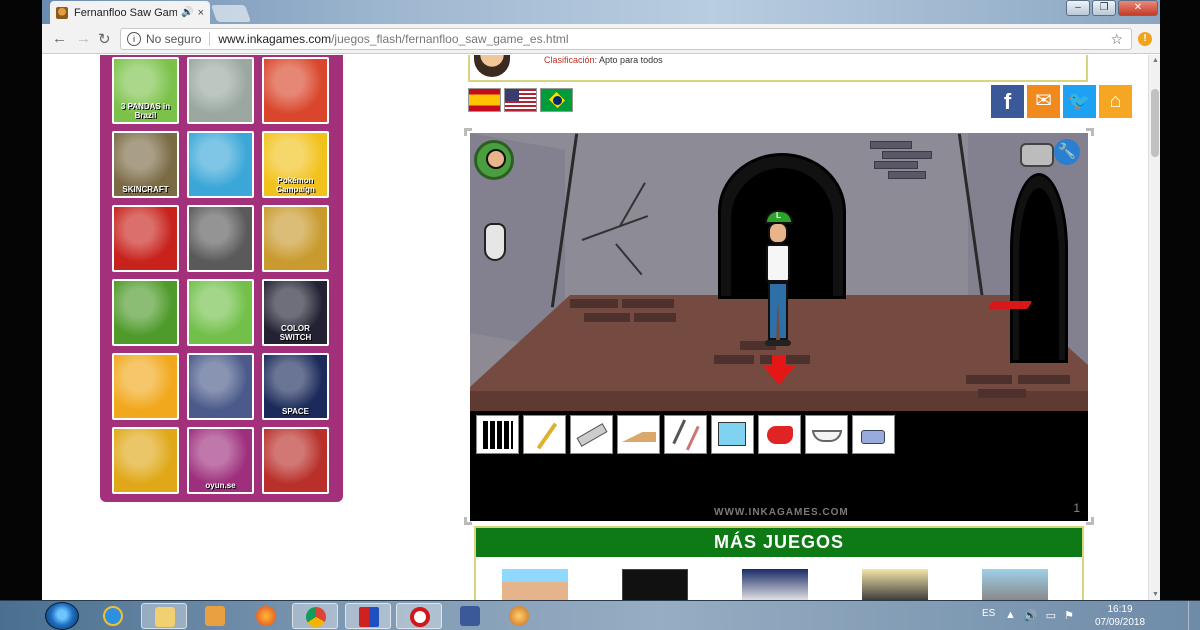 This screenshot has height=630, width=1200. I want to click on inventory-slot-bowl, so click(826, 434).